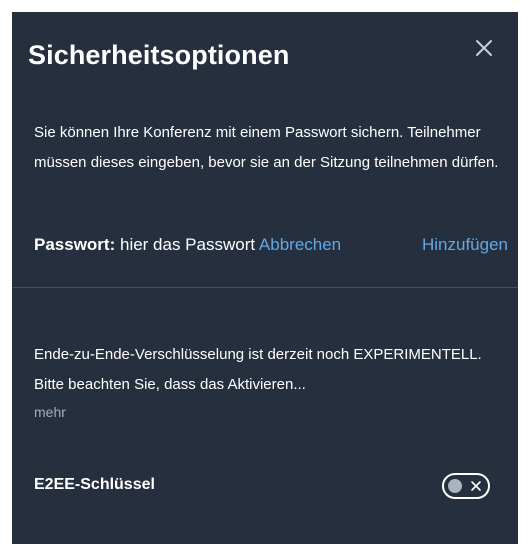 The height and width of the screenshot is (544, 530). What do you see at coordinates (159, 55) in the screenshot?
I see `dialog-title: Sicherheitsoptionen` at bounding box center [159, 55].